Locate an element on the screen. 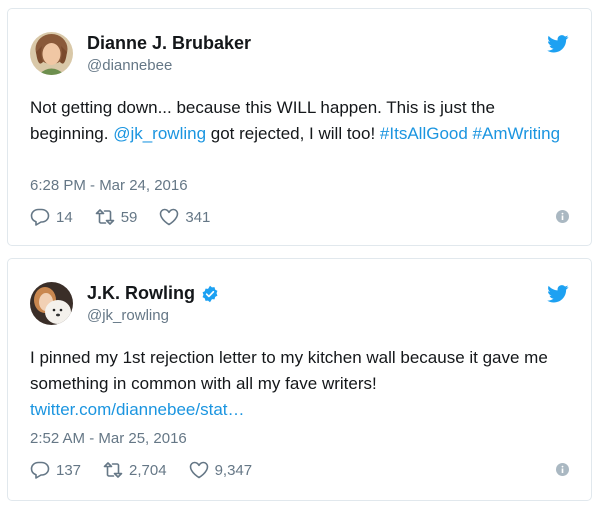 The image size is (600, 509). like-button: 9,347 is located at coordinates (221, 470).